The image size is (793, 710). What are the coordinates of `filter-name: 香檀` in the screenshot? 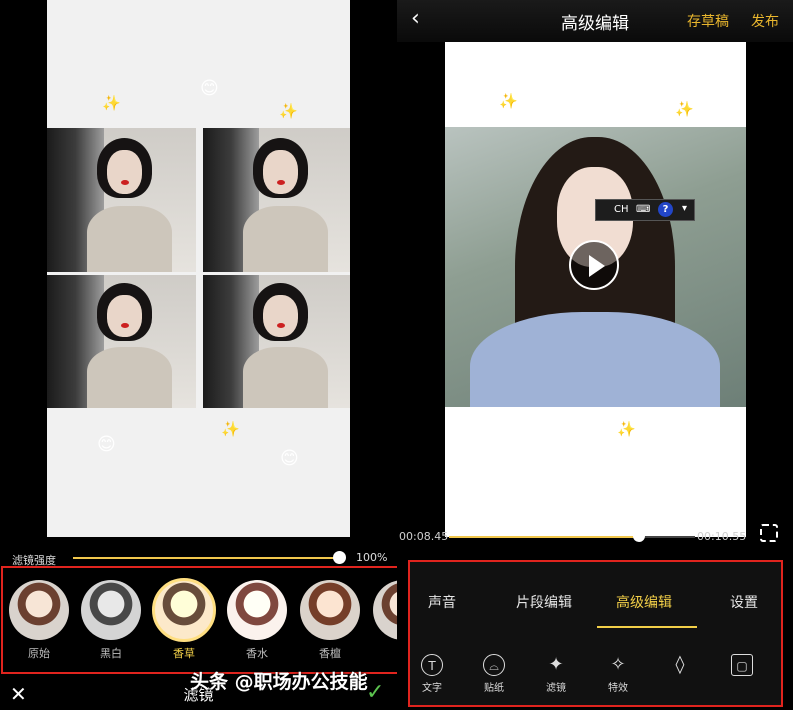 It's located at (330, 653).